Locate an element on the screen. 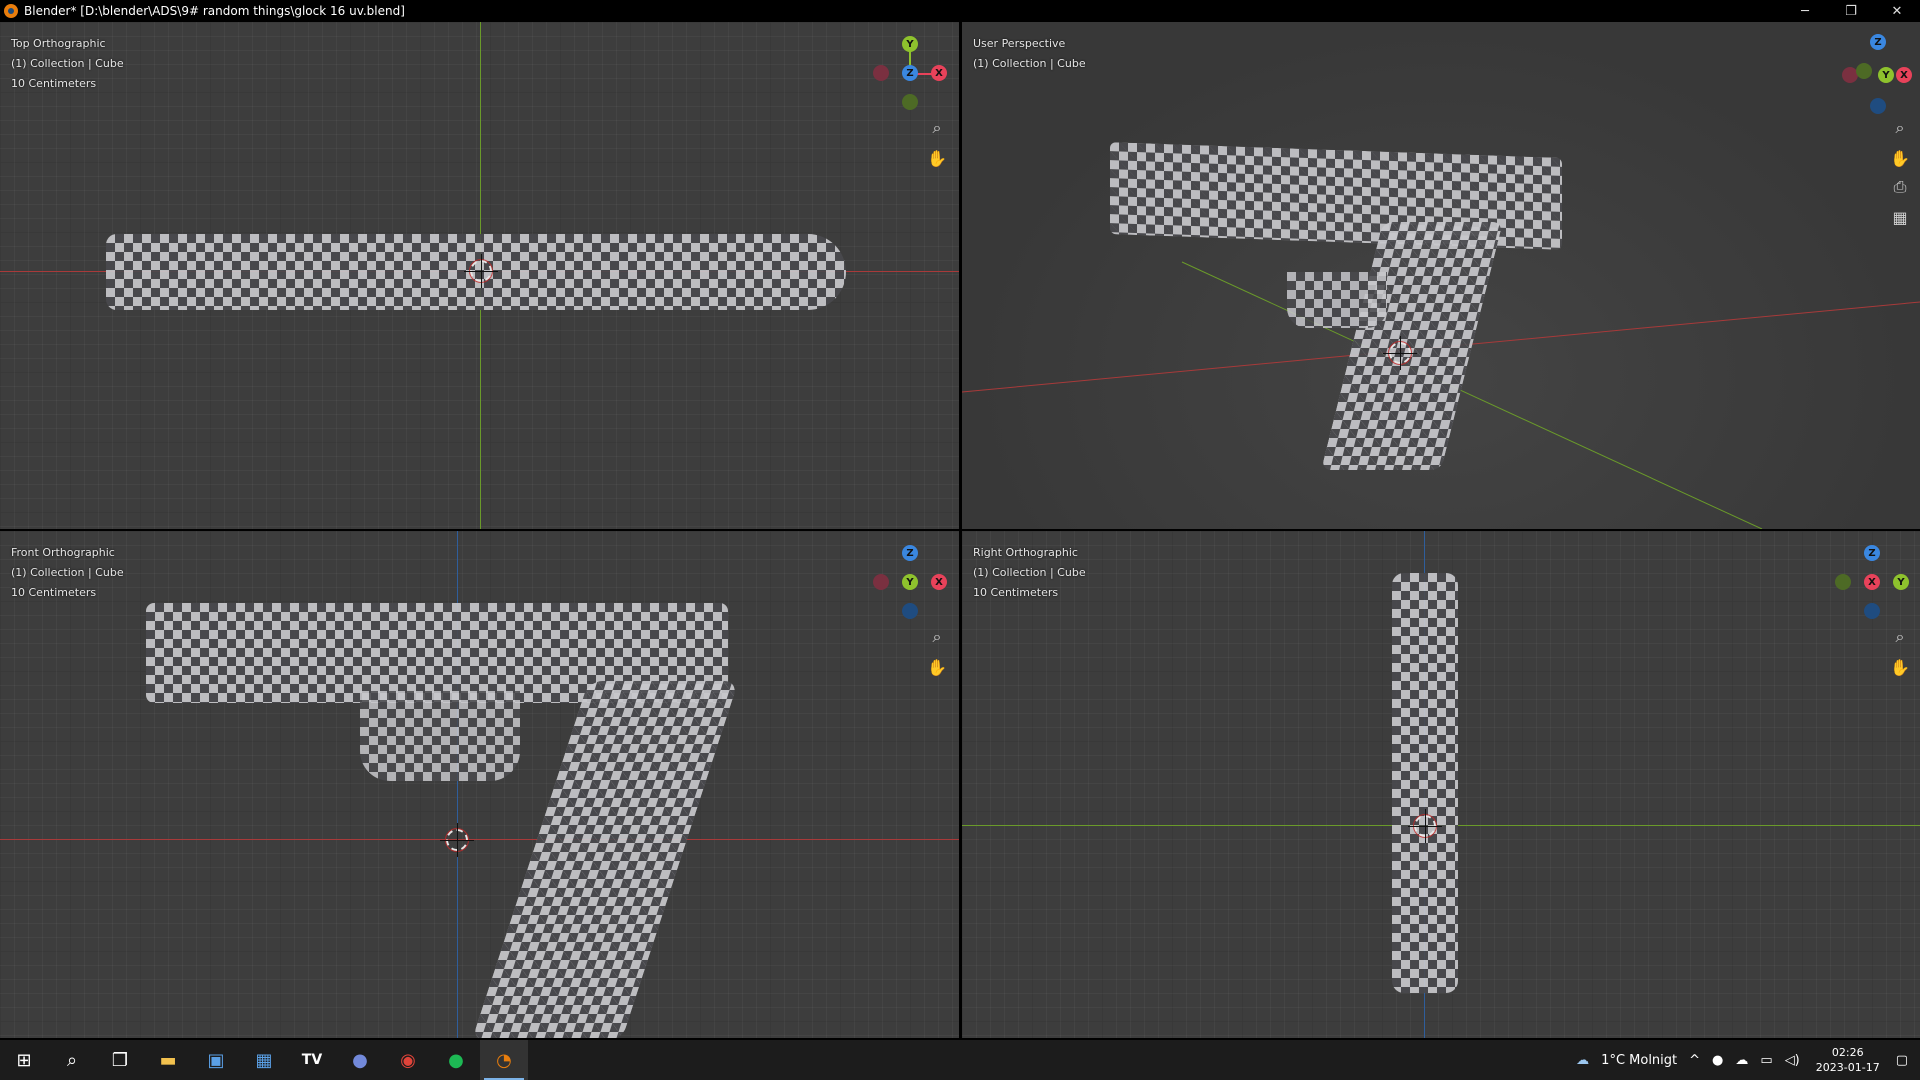  view-name: Top Orthographic is located at coordinates (58, 43).